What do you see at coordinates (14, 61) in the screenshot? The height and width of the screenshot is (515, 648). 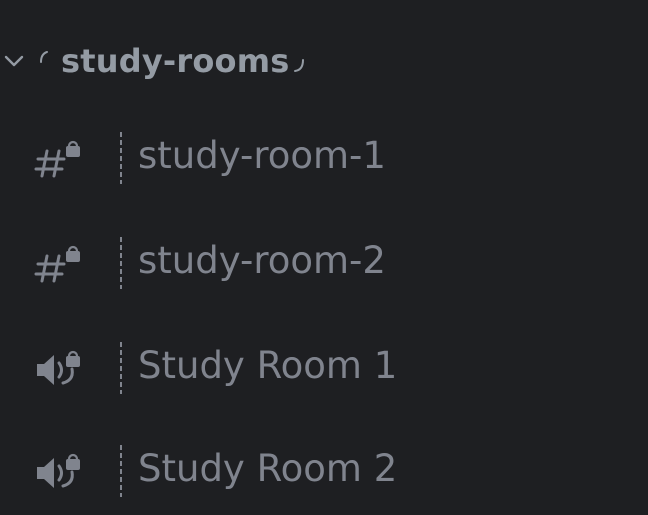 I see `chevron-down-icon` at bounding box center [14, 61].